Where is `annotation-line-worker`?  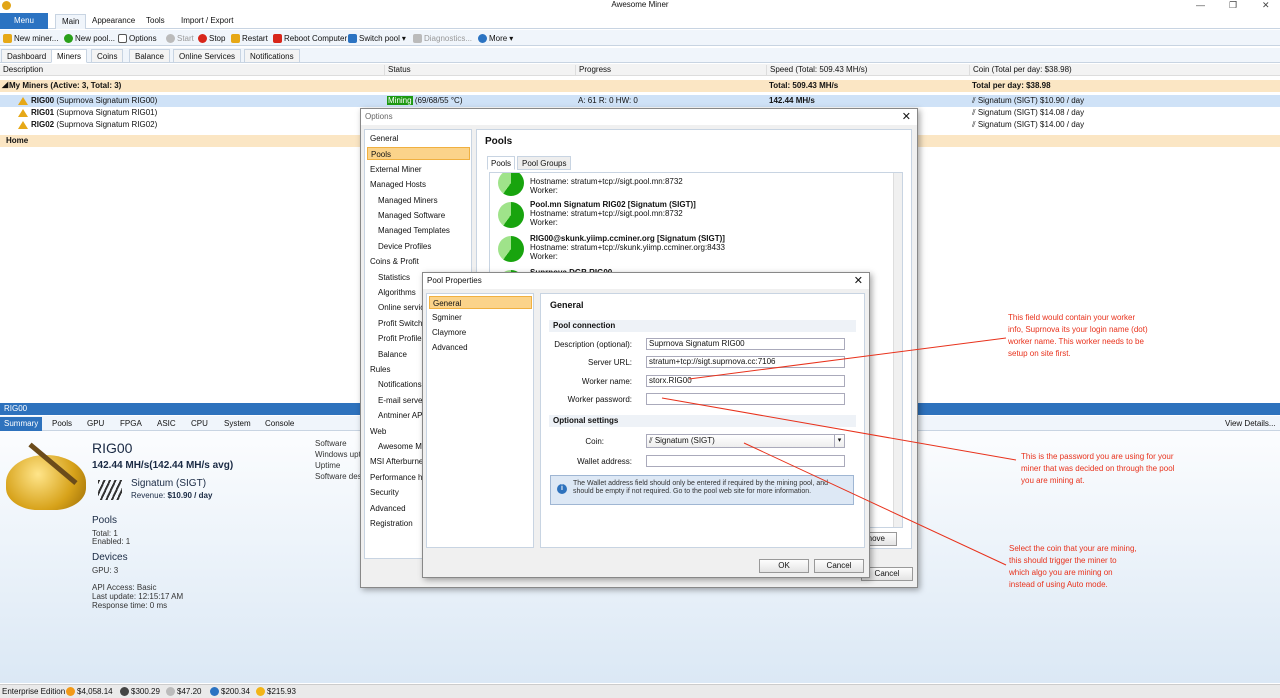
annotation-line-worker is located at coordinates (847, 358).